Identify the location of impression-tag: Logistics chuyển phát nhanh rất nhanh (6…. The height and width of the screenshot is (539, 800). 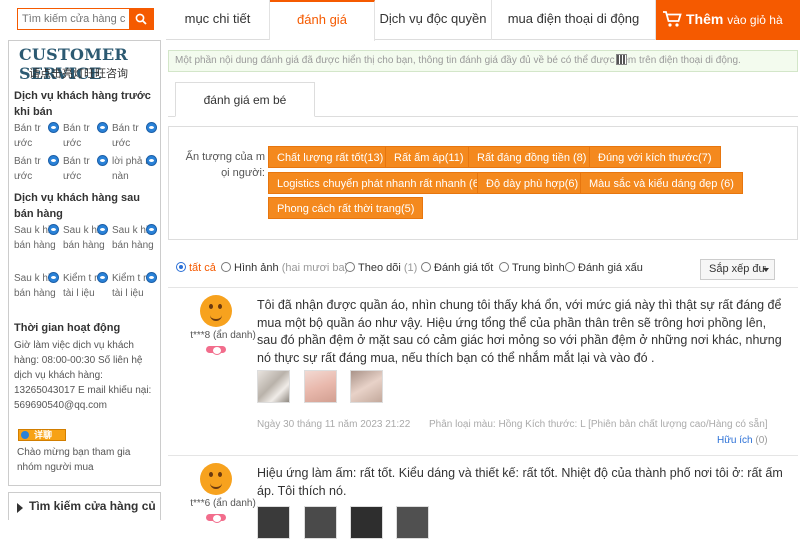
(380, 183).